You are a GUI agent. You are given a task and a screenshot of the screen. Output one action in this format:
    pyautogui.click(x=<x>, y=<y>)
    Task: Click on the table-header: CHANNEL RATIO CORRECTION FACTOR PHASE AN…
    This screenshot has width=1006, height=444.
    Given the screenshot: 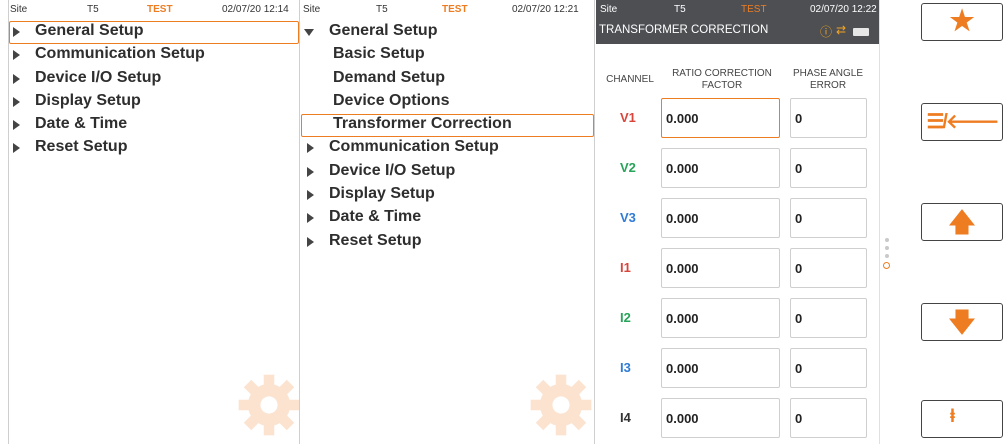 What is the action you would take?
    pyautogui.click(x=736, y=81)
    